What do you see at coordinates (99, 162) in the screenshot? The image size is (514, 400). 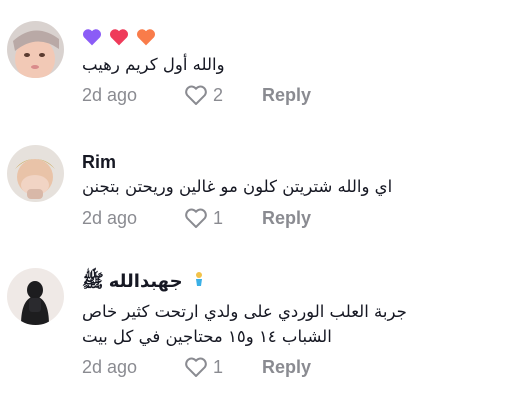 I see `username: Rim` at bounding box center [99, 162].